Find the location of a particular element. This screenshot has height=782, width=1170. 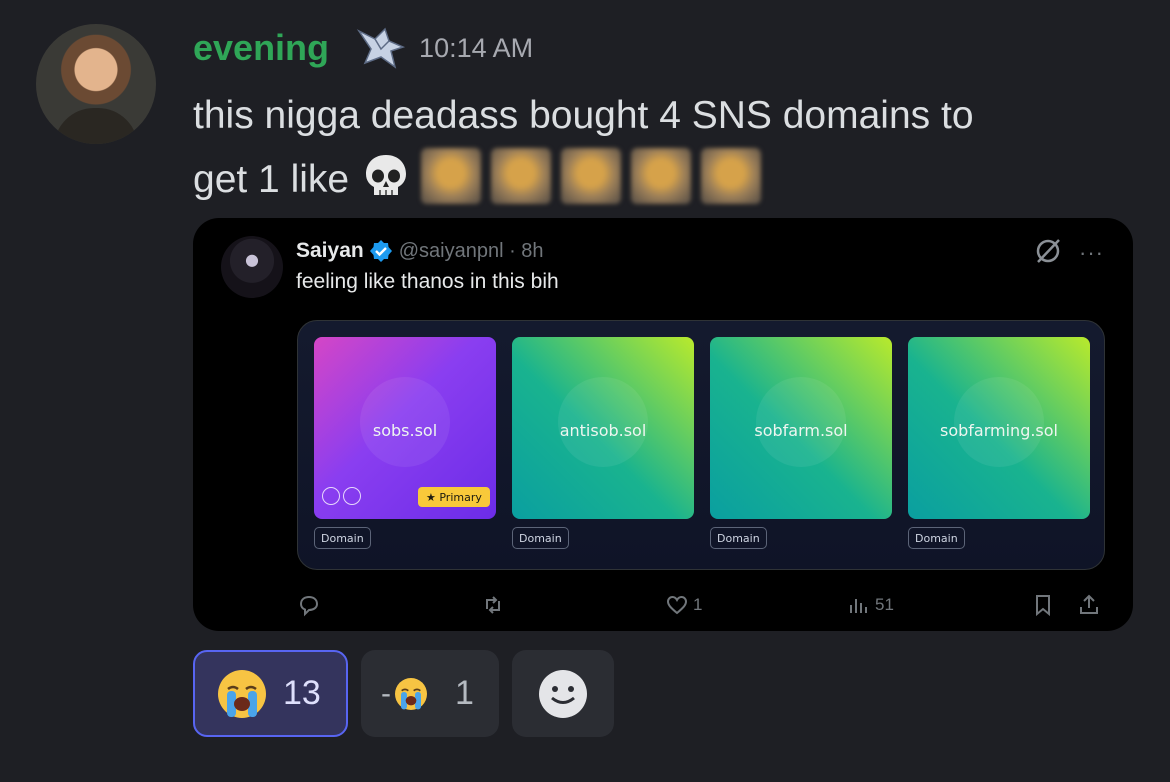

share-button is located at coordinates (1089, 605).